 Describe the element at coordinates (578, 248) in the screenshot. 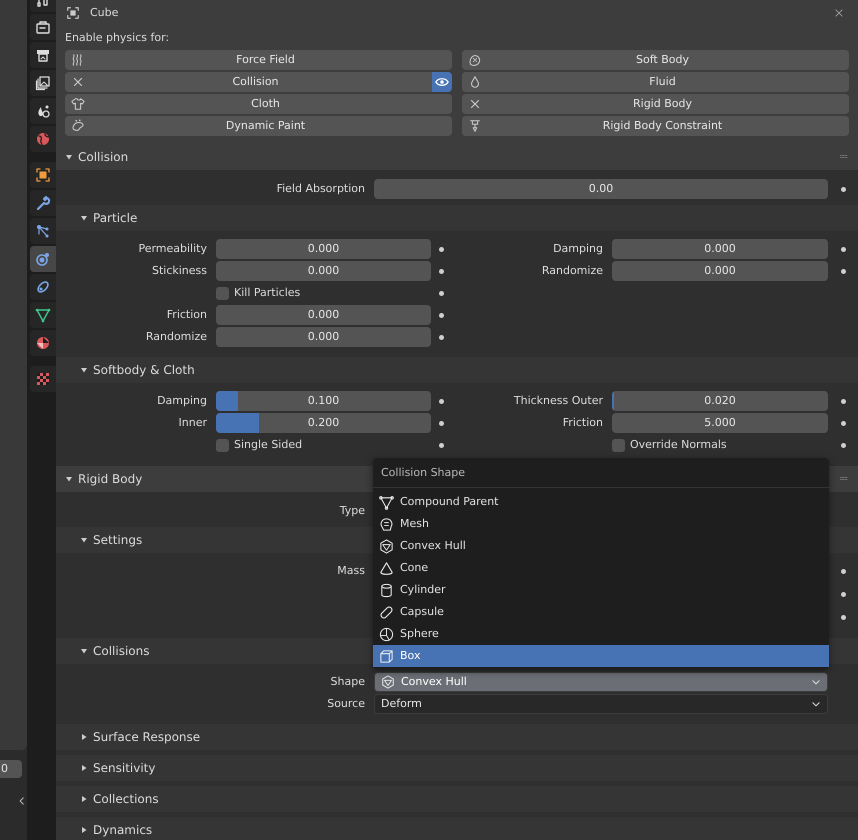

I see `field-label: Damping` at that location.